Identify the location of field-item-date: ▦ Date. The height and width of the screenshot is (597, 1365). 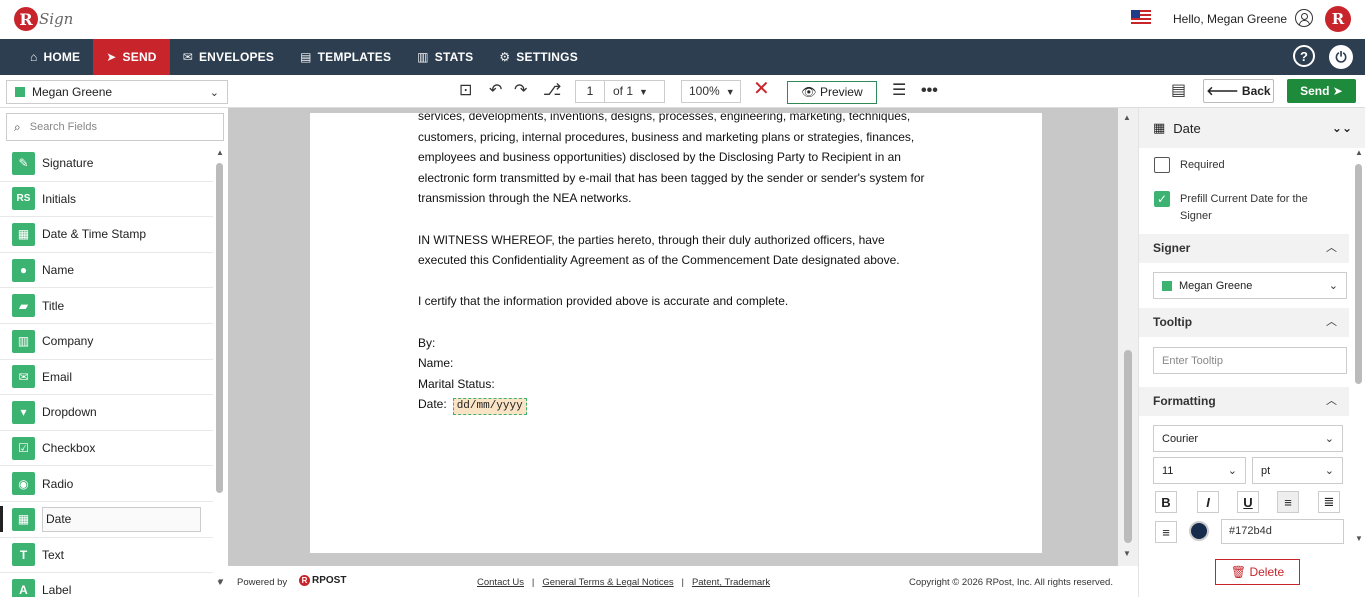
(106, 520).